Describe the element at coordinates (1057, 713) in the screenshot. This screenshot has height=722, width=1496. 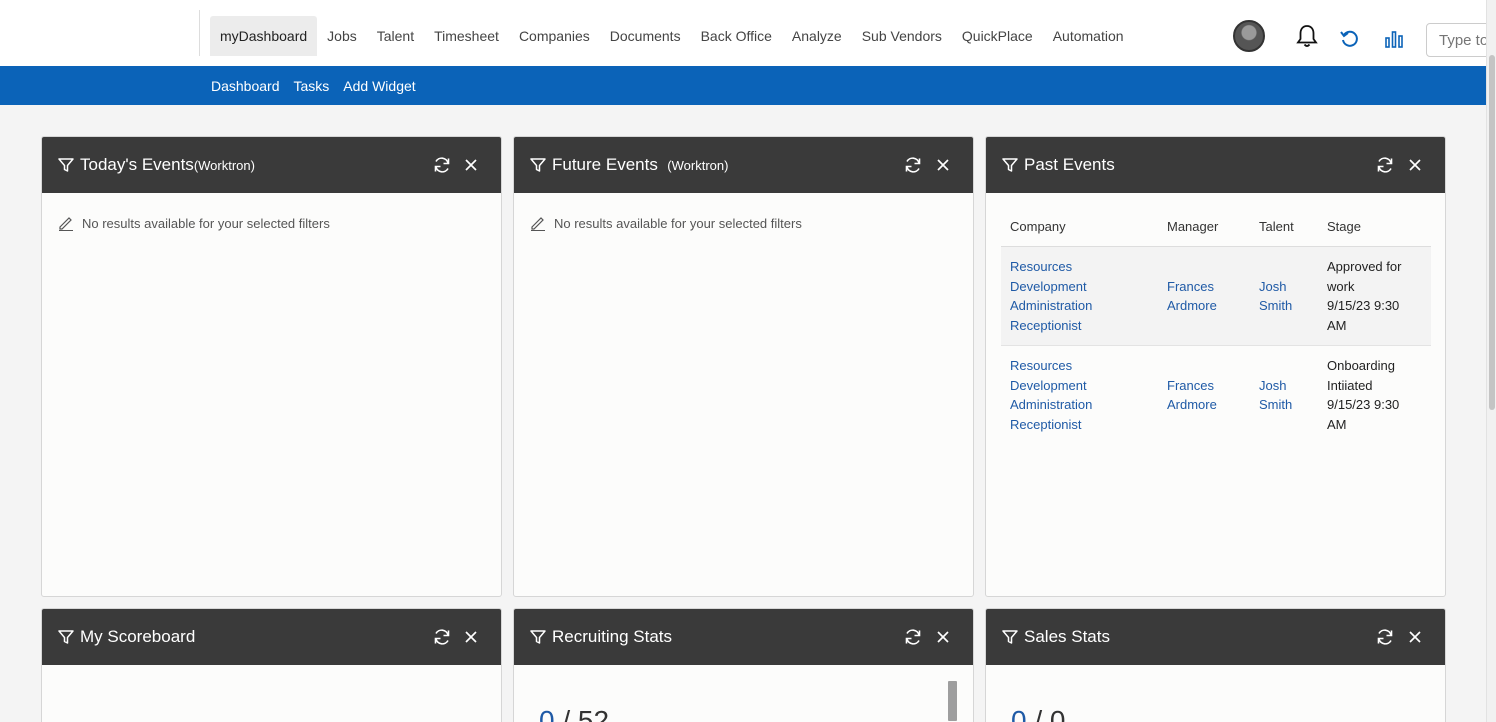
I see `stat-total: 0` at that location.